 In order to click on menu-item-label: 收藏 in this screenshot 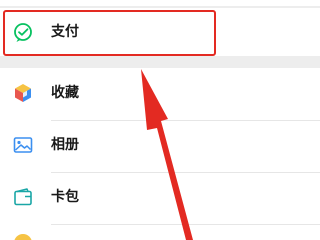, I will do `click(65, 93)`.